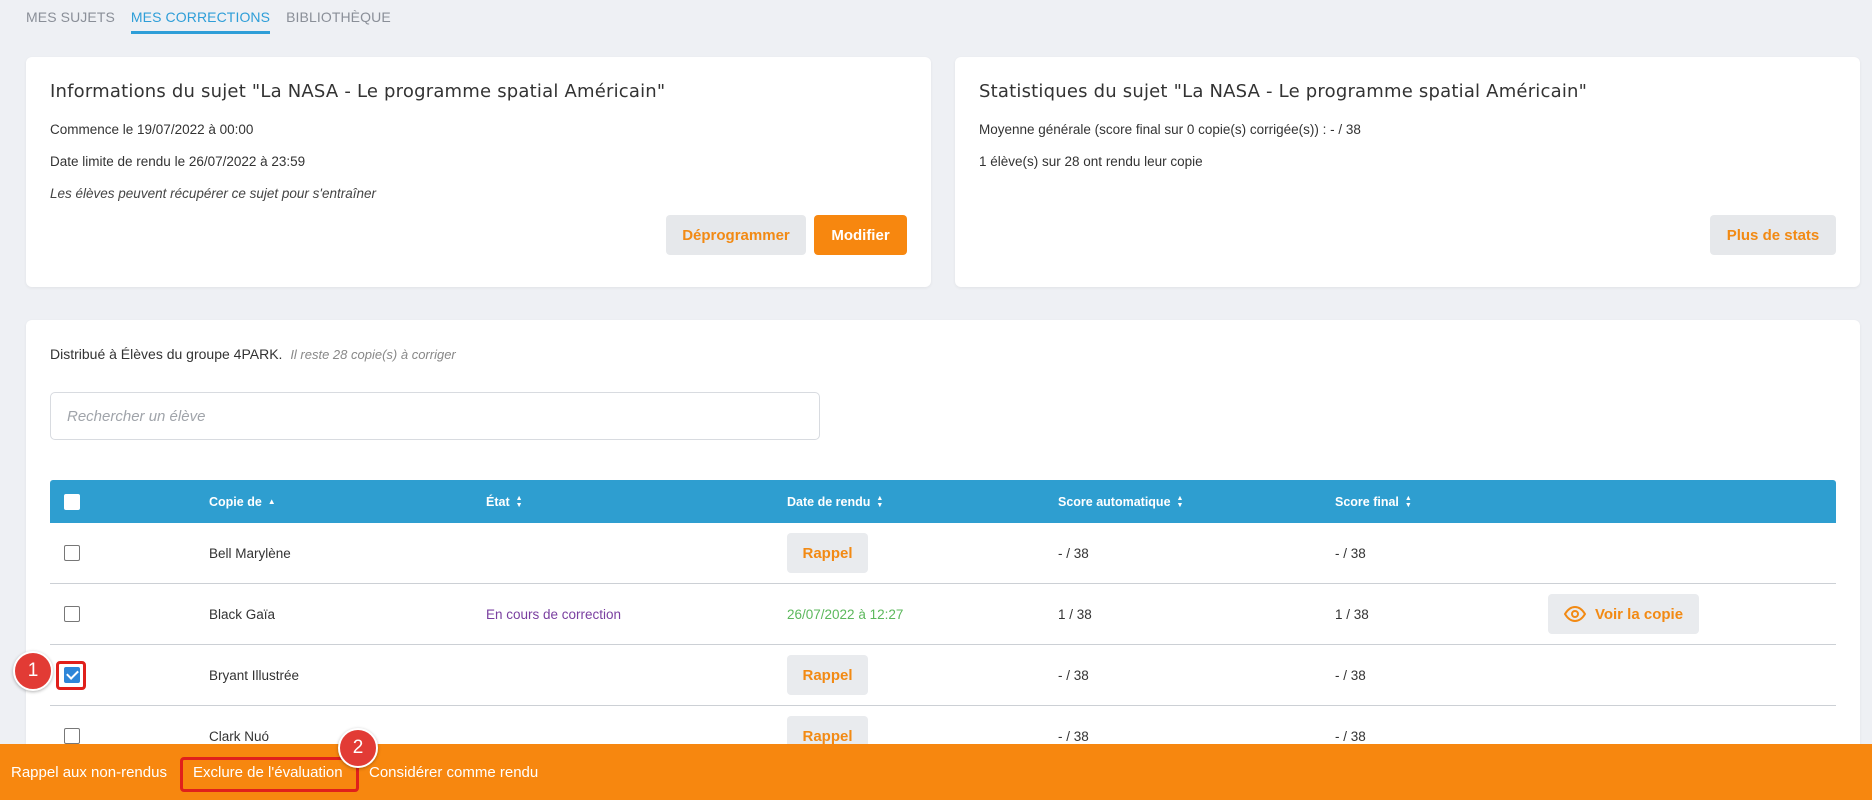 The image size is (1872, 800). What do you see at coordinates (271, 501) in the screenshot?
I see `sort-asc-icon: ▲` at bounding box center [271, 501].